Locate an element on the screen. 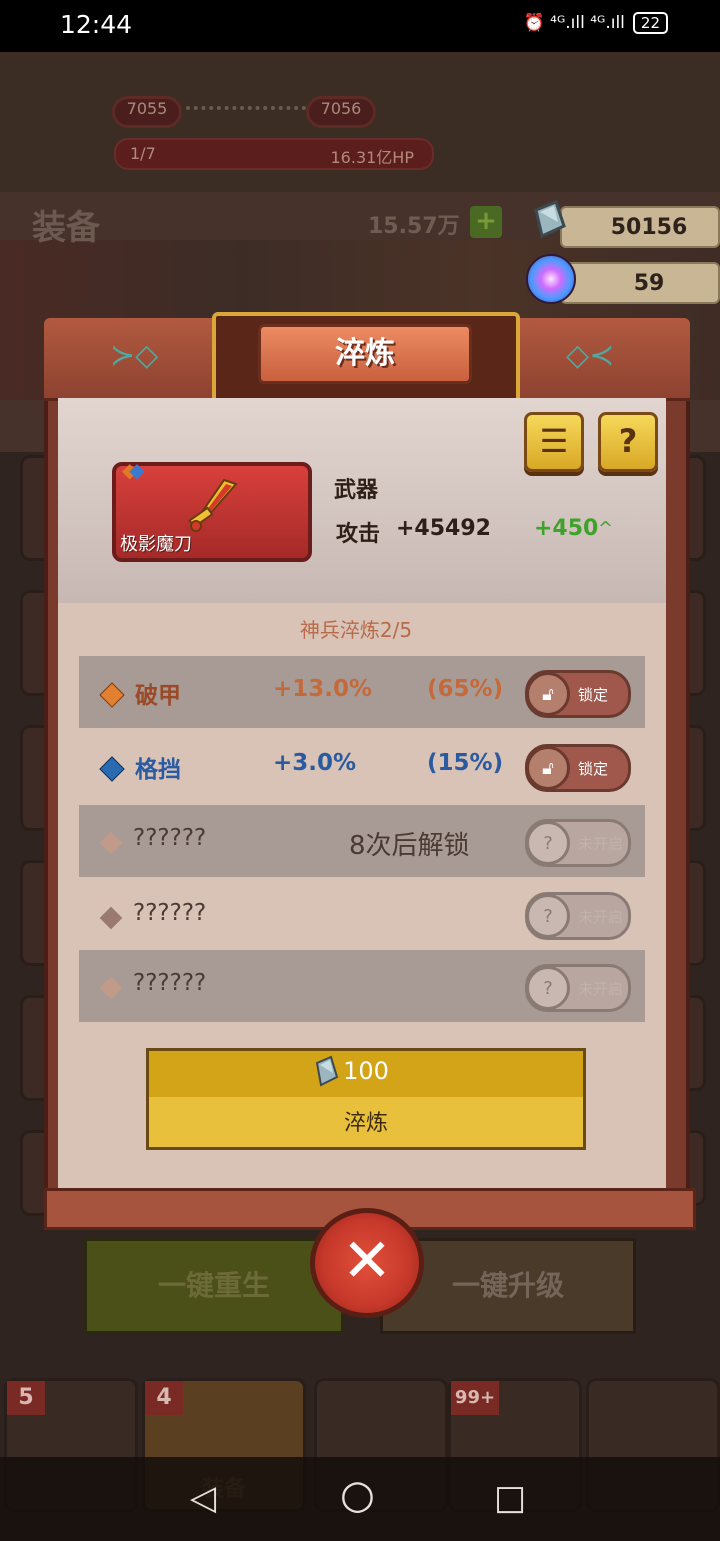 The image size is (720, 1541). unlock-text: 8次后解锁 is located at coordinates (409, 846).